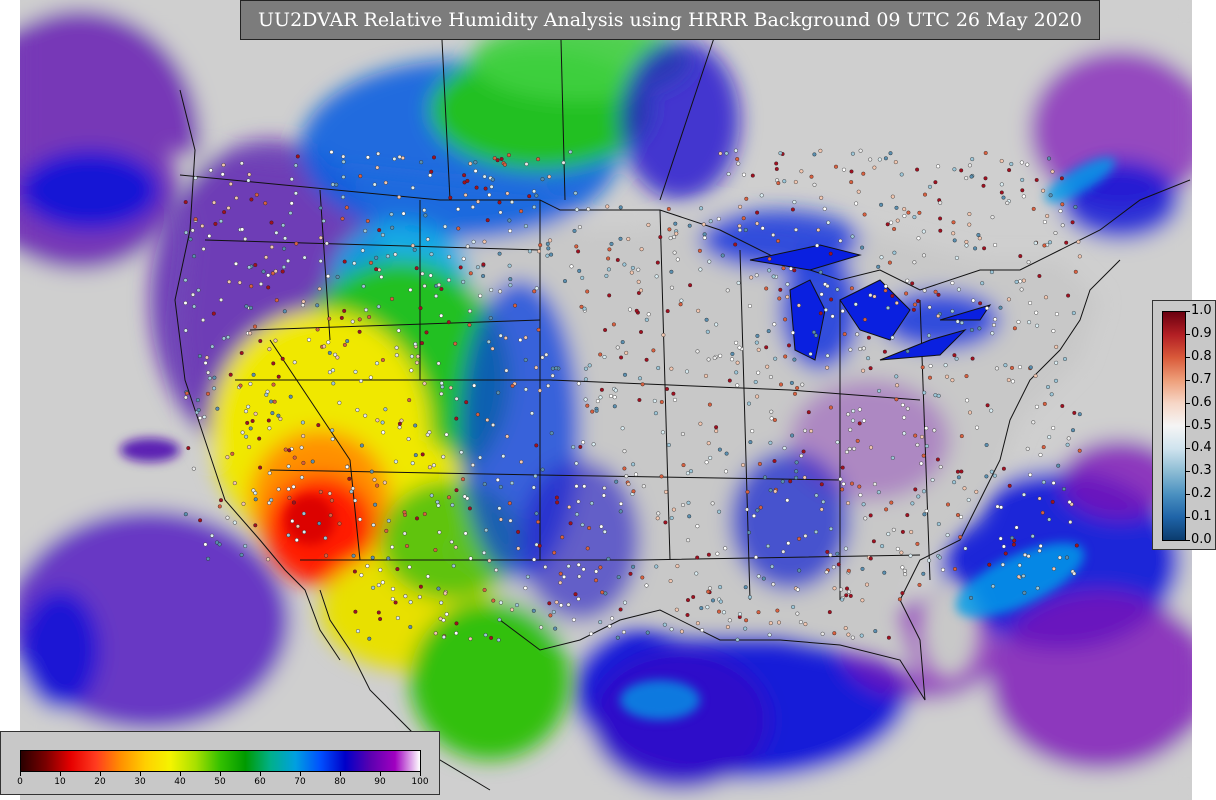 The width and height of the screenshot is (1216, 800). I want to click on rh-colorbar-bar, so click(220, 761).